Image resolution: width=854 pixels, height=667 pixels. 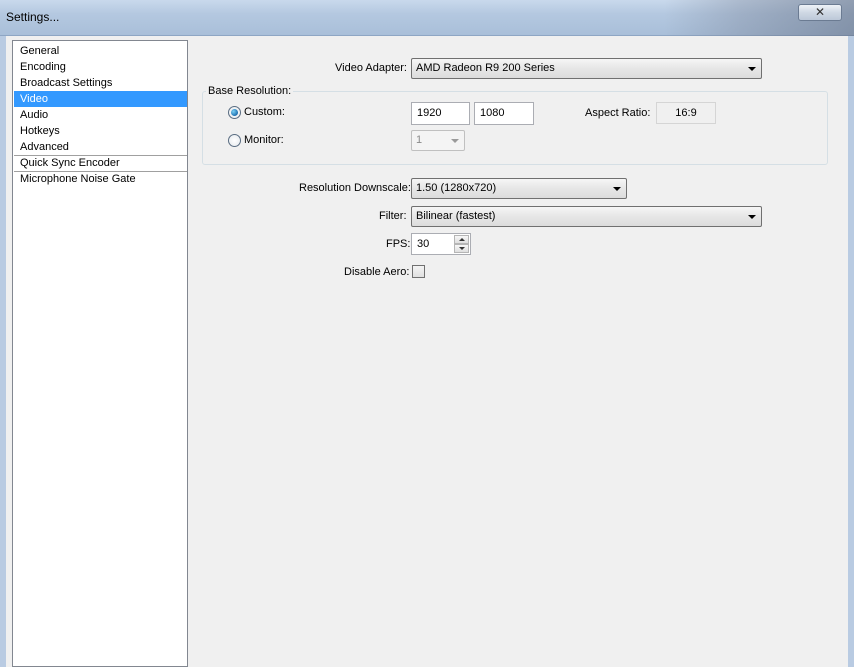 I want to click on sidebar-item-advanced: Advanced, so click(x=100, y=147).